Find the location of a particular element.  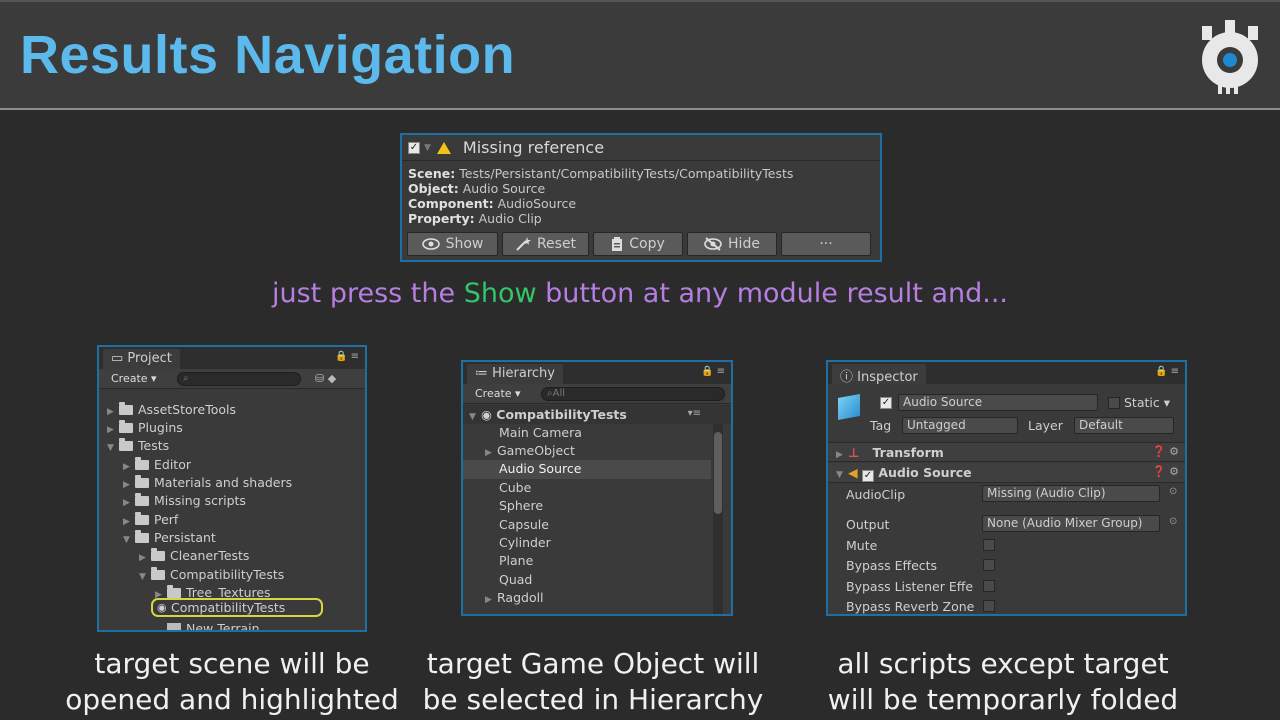

project-item: ▶ Perf is located at coordinates (150, 519).